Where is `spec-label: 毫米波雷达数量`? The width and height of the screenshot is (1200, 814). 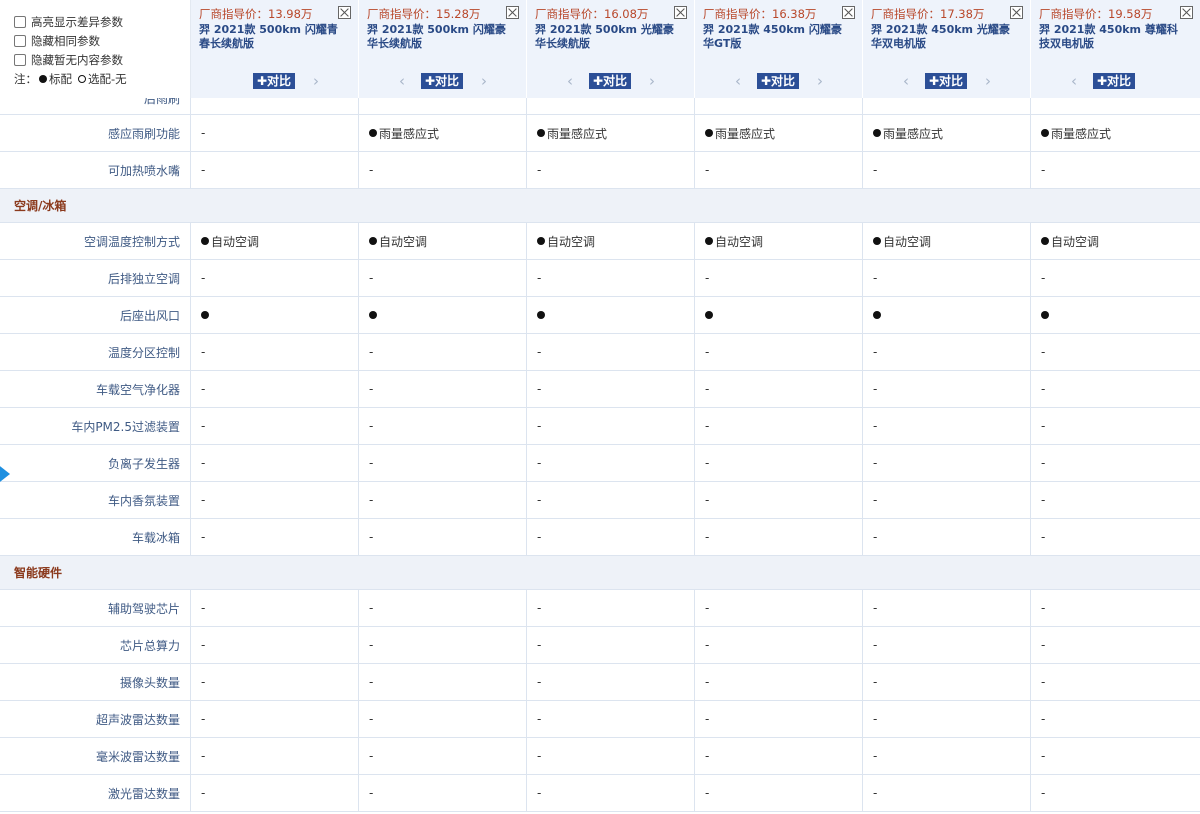 spec-label: 毫米波雷达数量 is located at coordinates (95, 756).